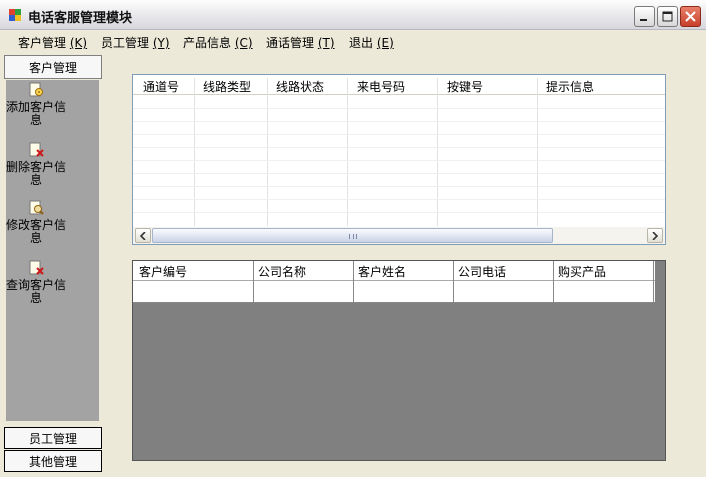  What do you see at coordinates (582, 271) in the screenshot?
I see `column-header: 购买产品` at bounding box center [582, 271].